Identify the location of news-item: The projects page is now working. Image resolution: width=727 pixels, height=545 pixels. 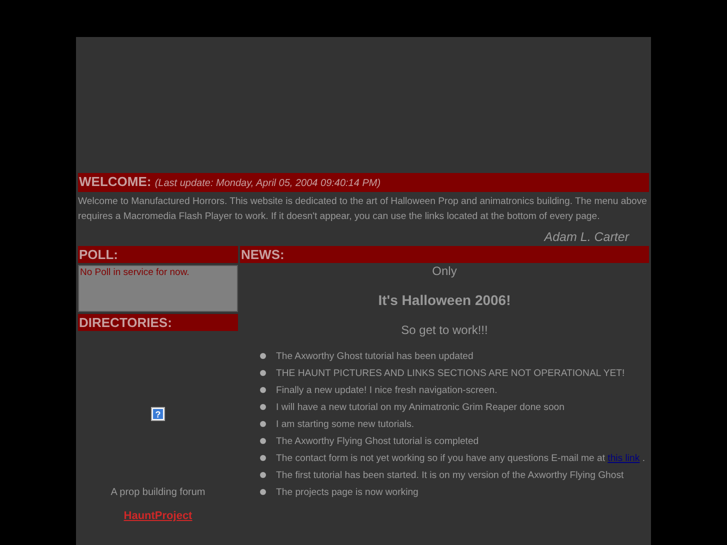
(347, 492).